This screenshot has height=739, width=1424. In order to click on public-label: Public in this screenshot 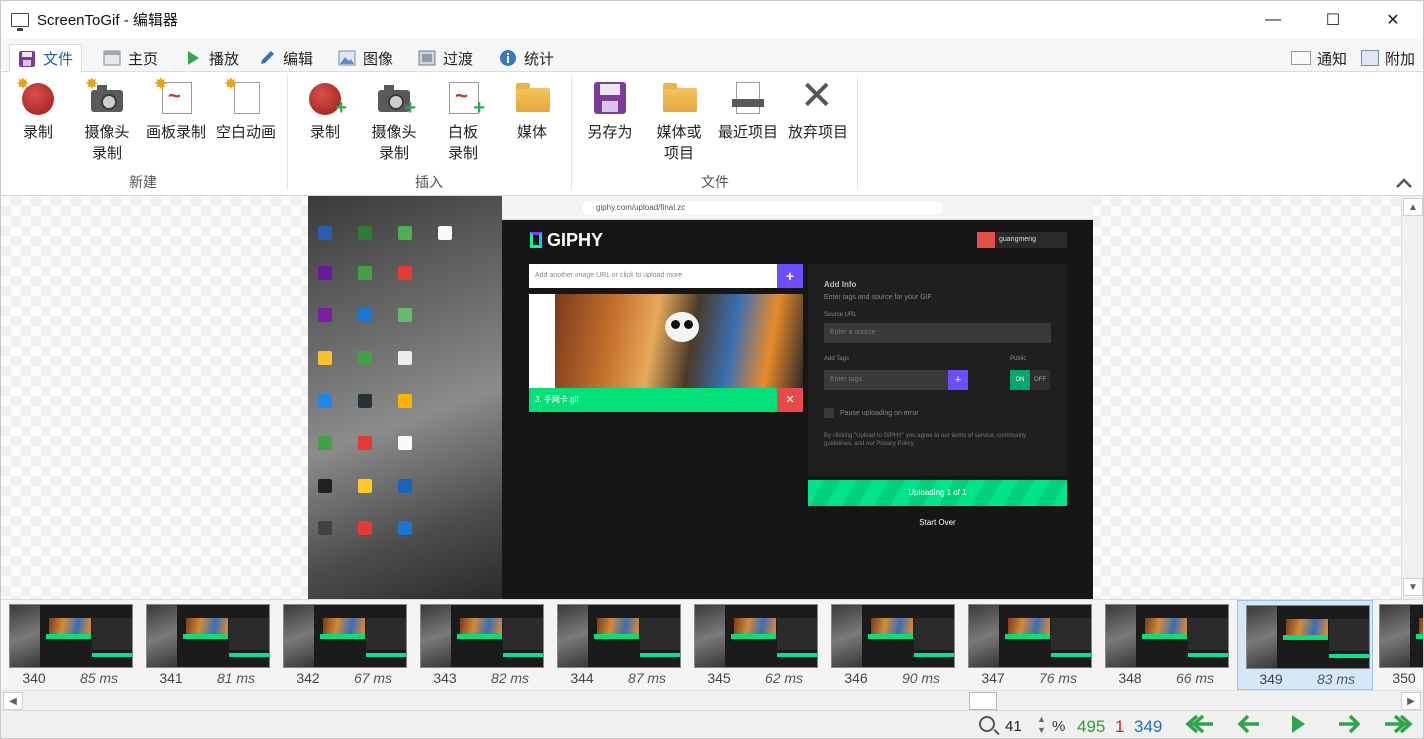, I will do `click(1018, 359)`.